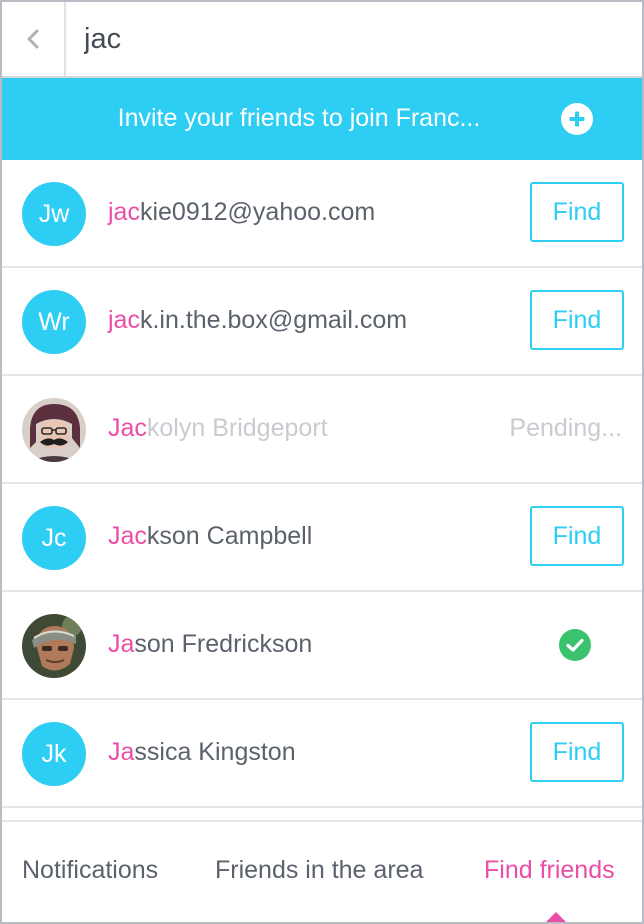 Image resolution: width=644 pixels, height=924 pixels. I want to click on contact-name: Jassica Kingston, so click(202, 752).